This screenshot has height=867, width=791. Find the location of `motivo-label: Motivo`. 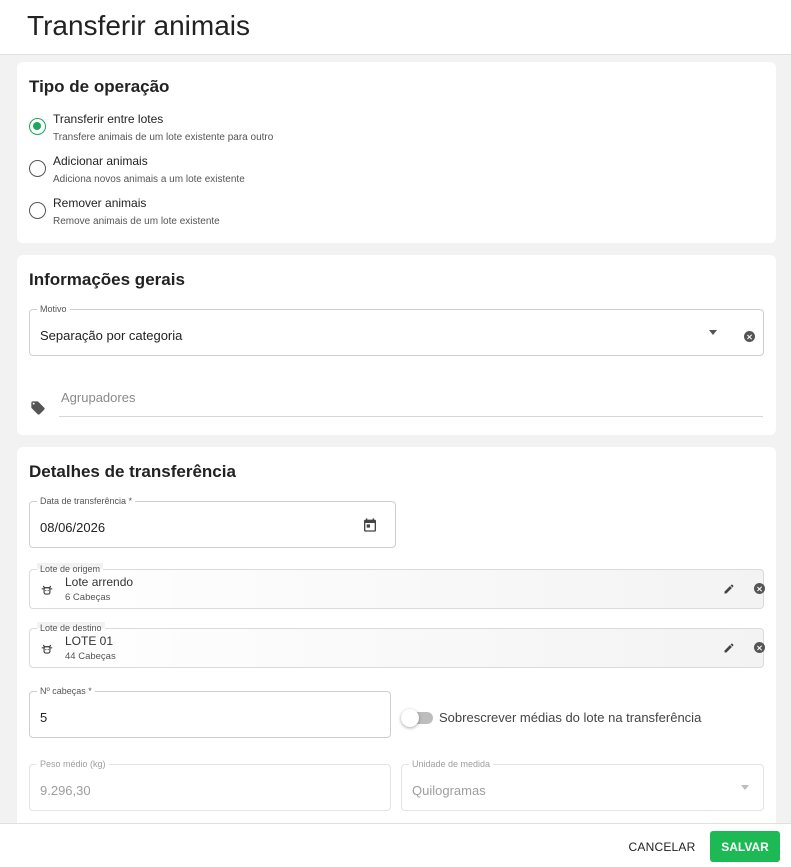

motivo-label: Motivo is located at coordinates (53, 309).